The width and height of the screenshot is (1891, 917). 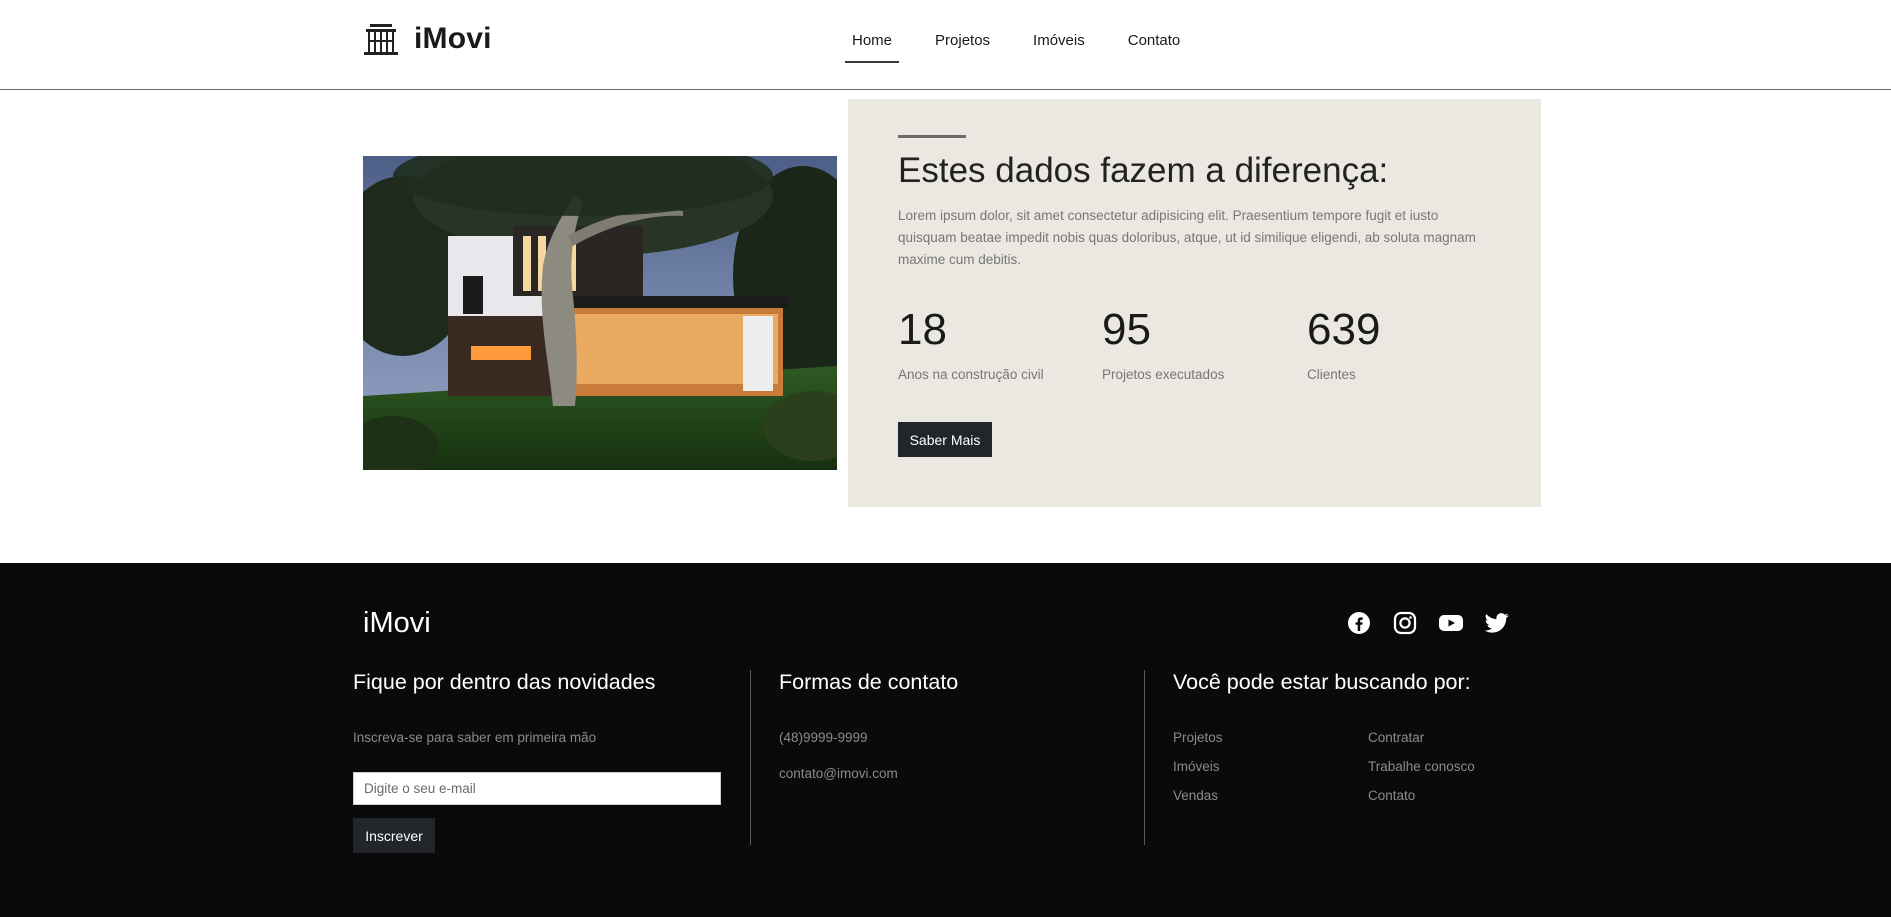 What do you see at coordinates (1497, 623) in the screenshot?
I see `twitter-icon` at bounding box center [1497, 623].